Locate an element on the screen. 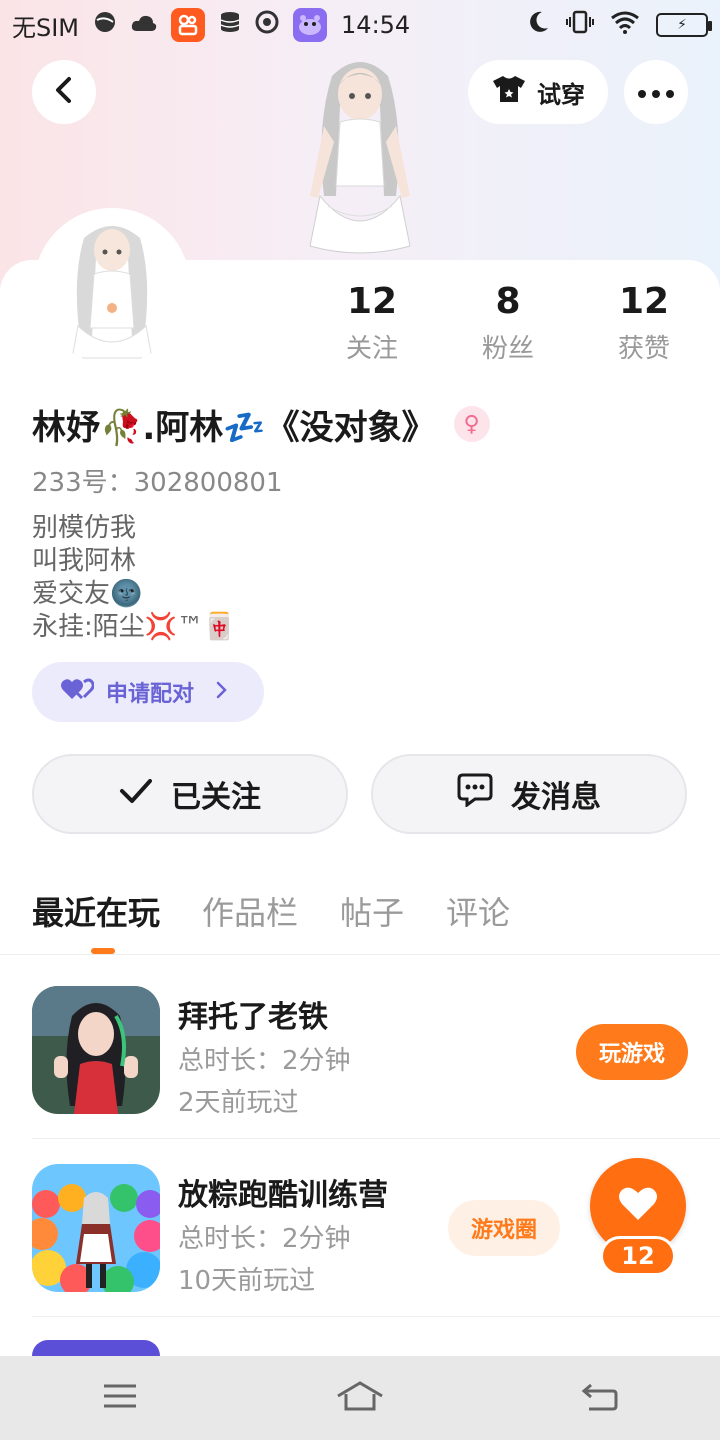  request-pair-label: 申请配对 is located at coordinates (150, 694).